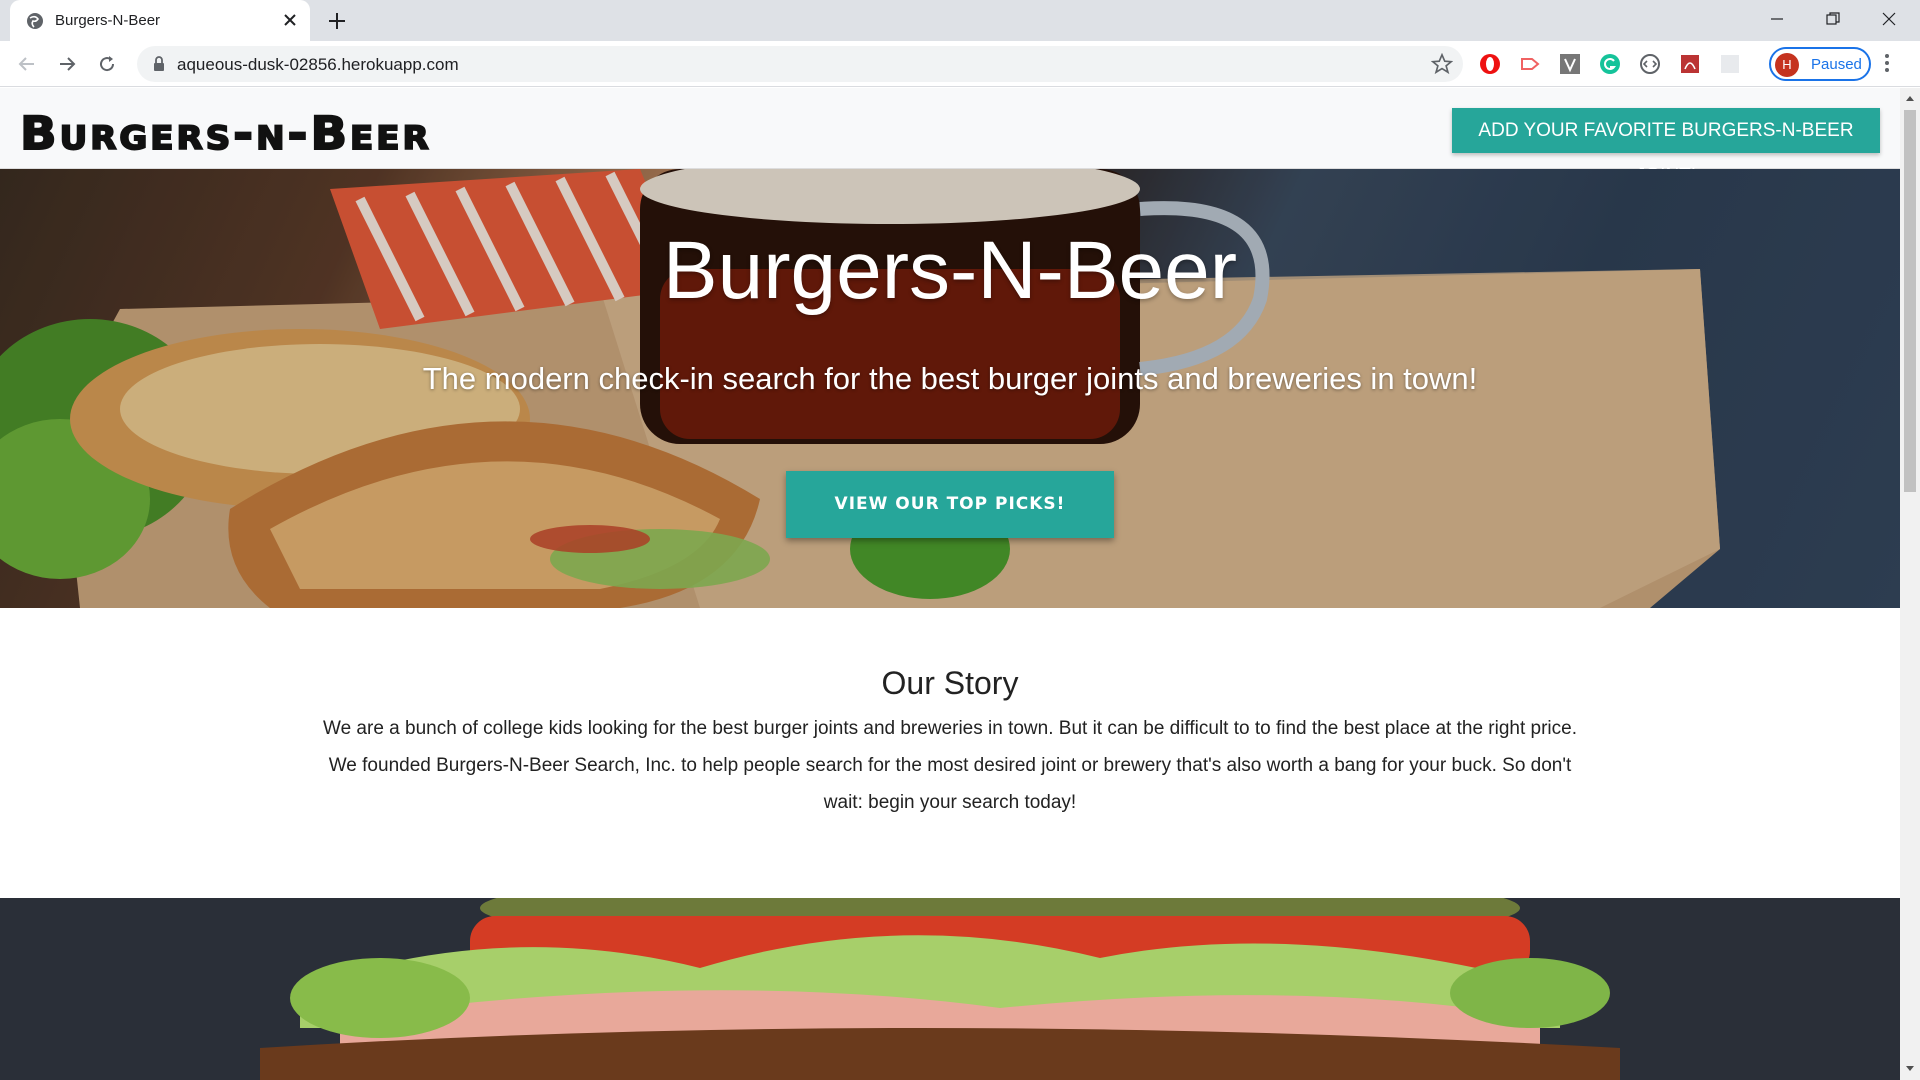 The image size is (1920, 1080). What do you see at coordinates (1787, 65) in the screenshot?
I see `avatar: H` at bounding box center [1787, 65].